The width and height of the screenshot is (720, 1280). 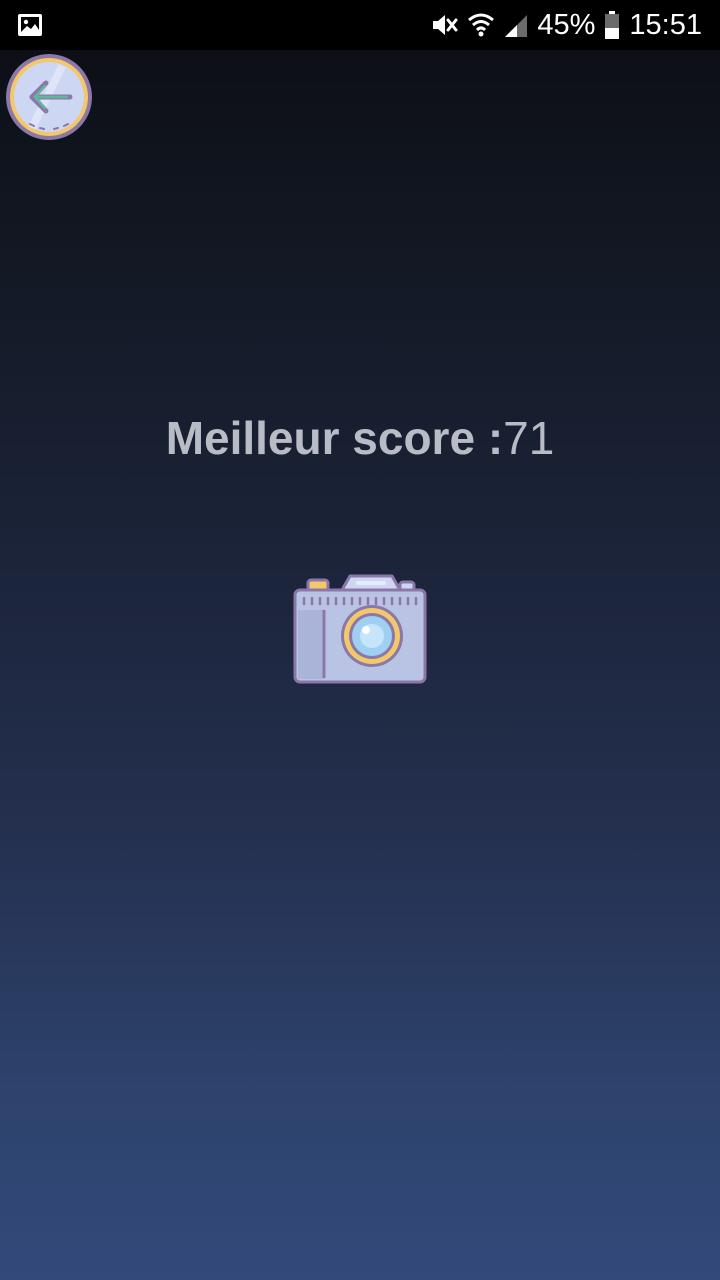 I want to click on best-score-value: 71, so click(x=529, y=438).